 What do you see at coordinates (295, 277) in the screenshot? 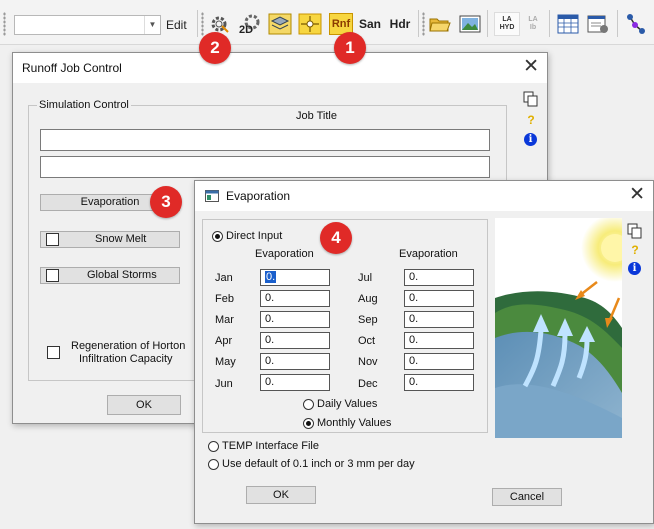
I see `evap-input-jan: 0.` at bounding box center [295, 277].